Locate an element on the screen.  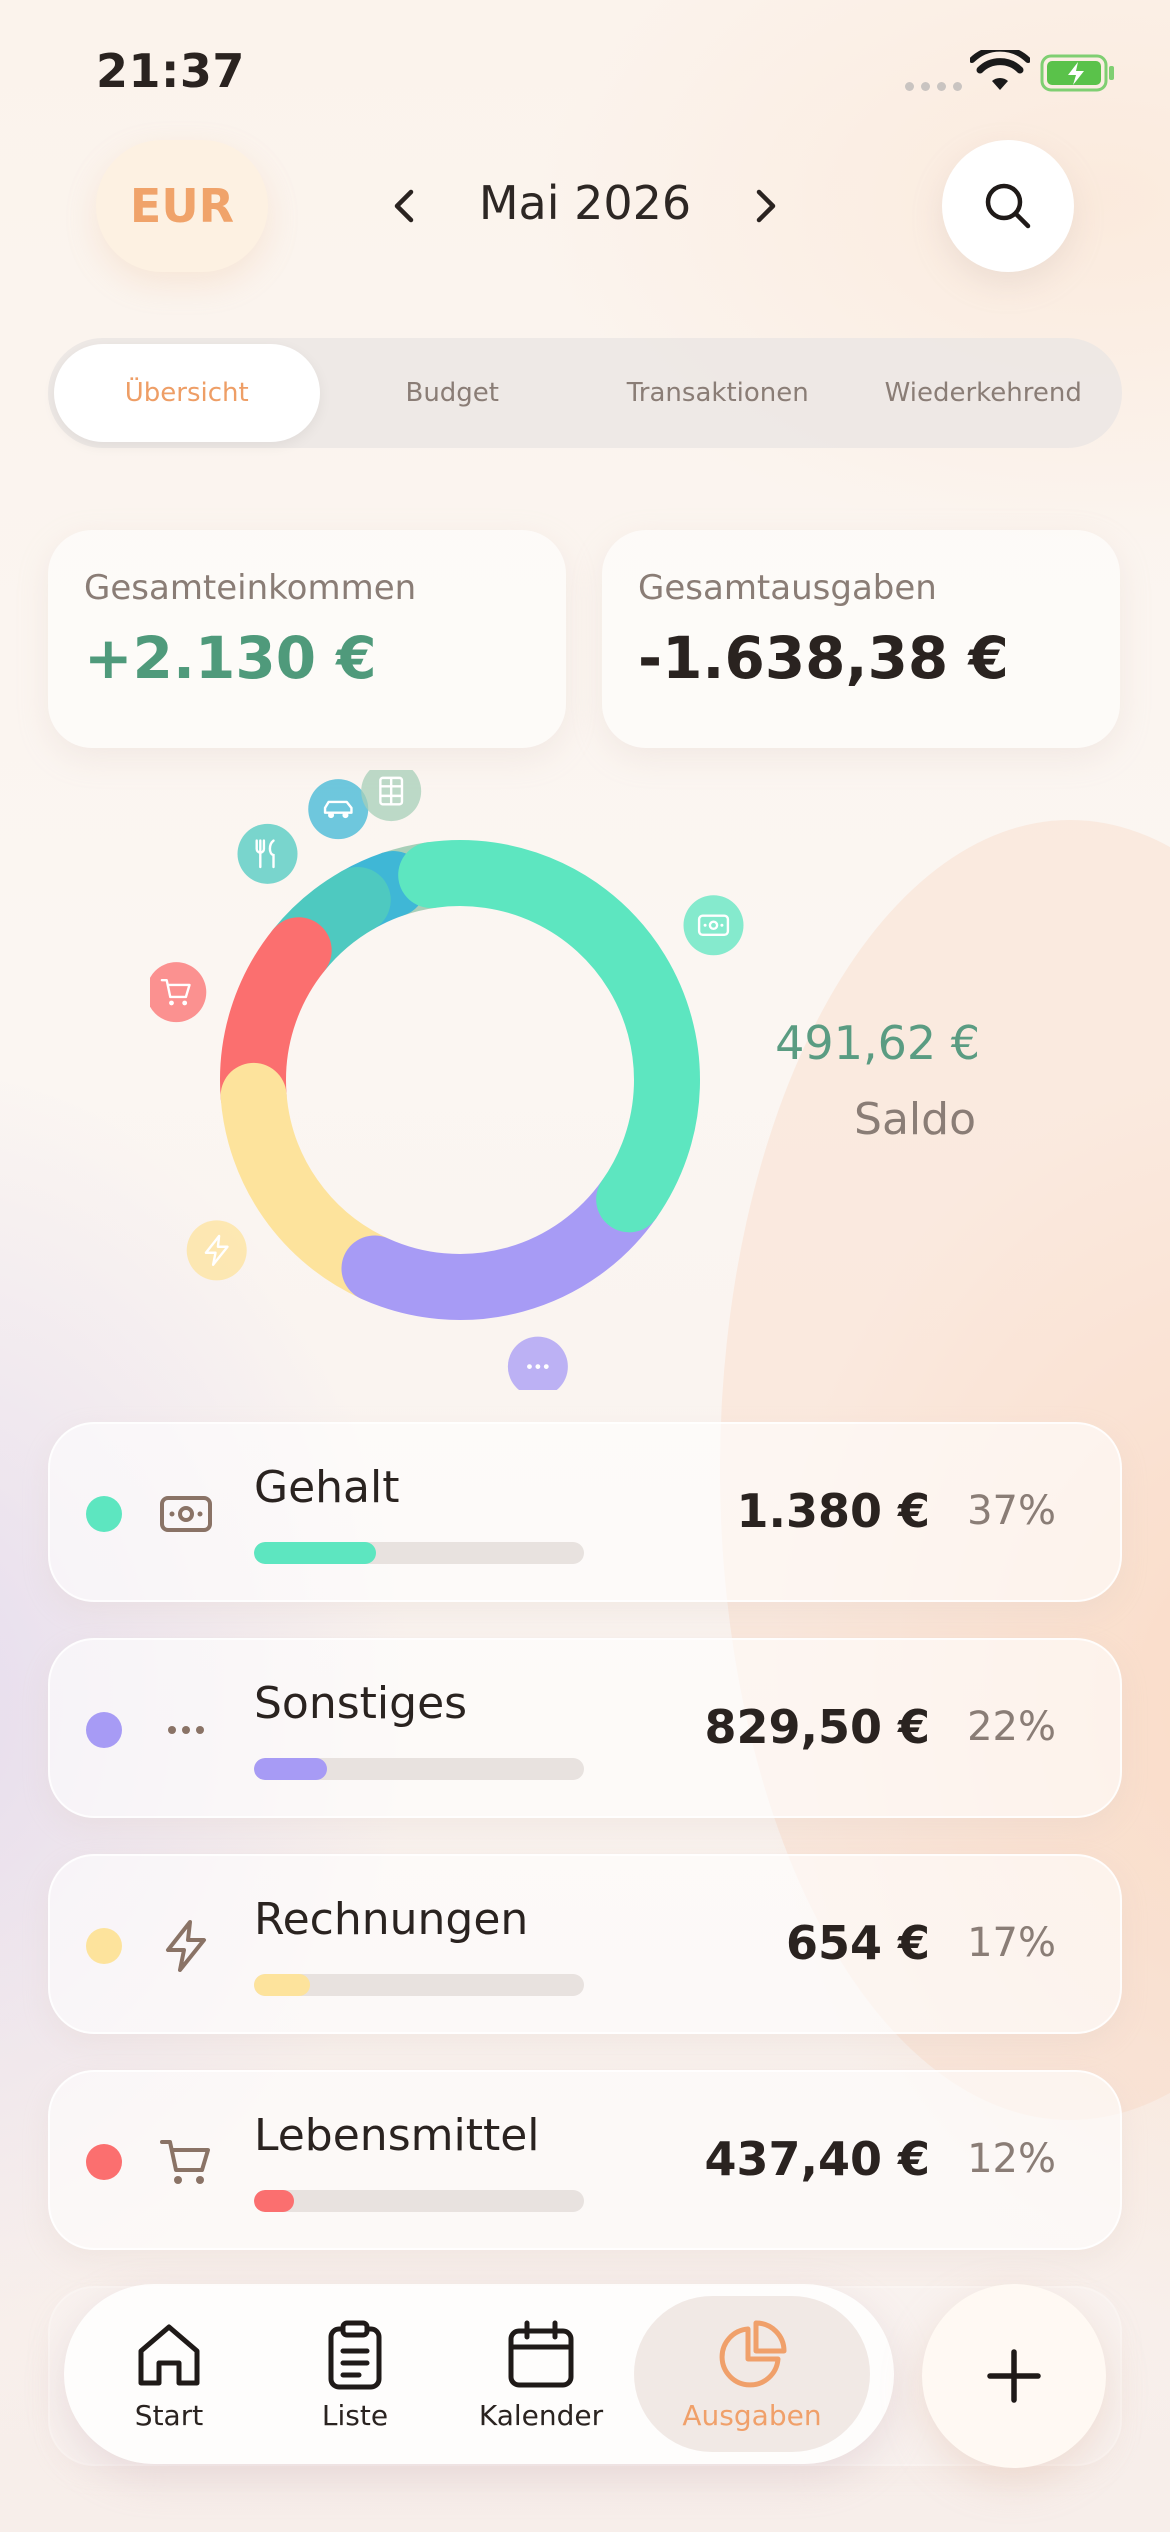
category-amount: 1.380 € is located at coordinates (833, 1511).